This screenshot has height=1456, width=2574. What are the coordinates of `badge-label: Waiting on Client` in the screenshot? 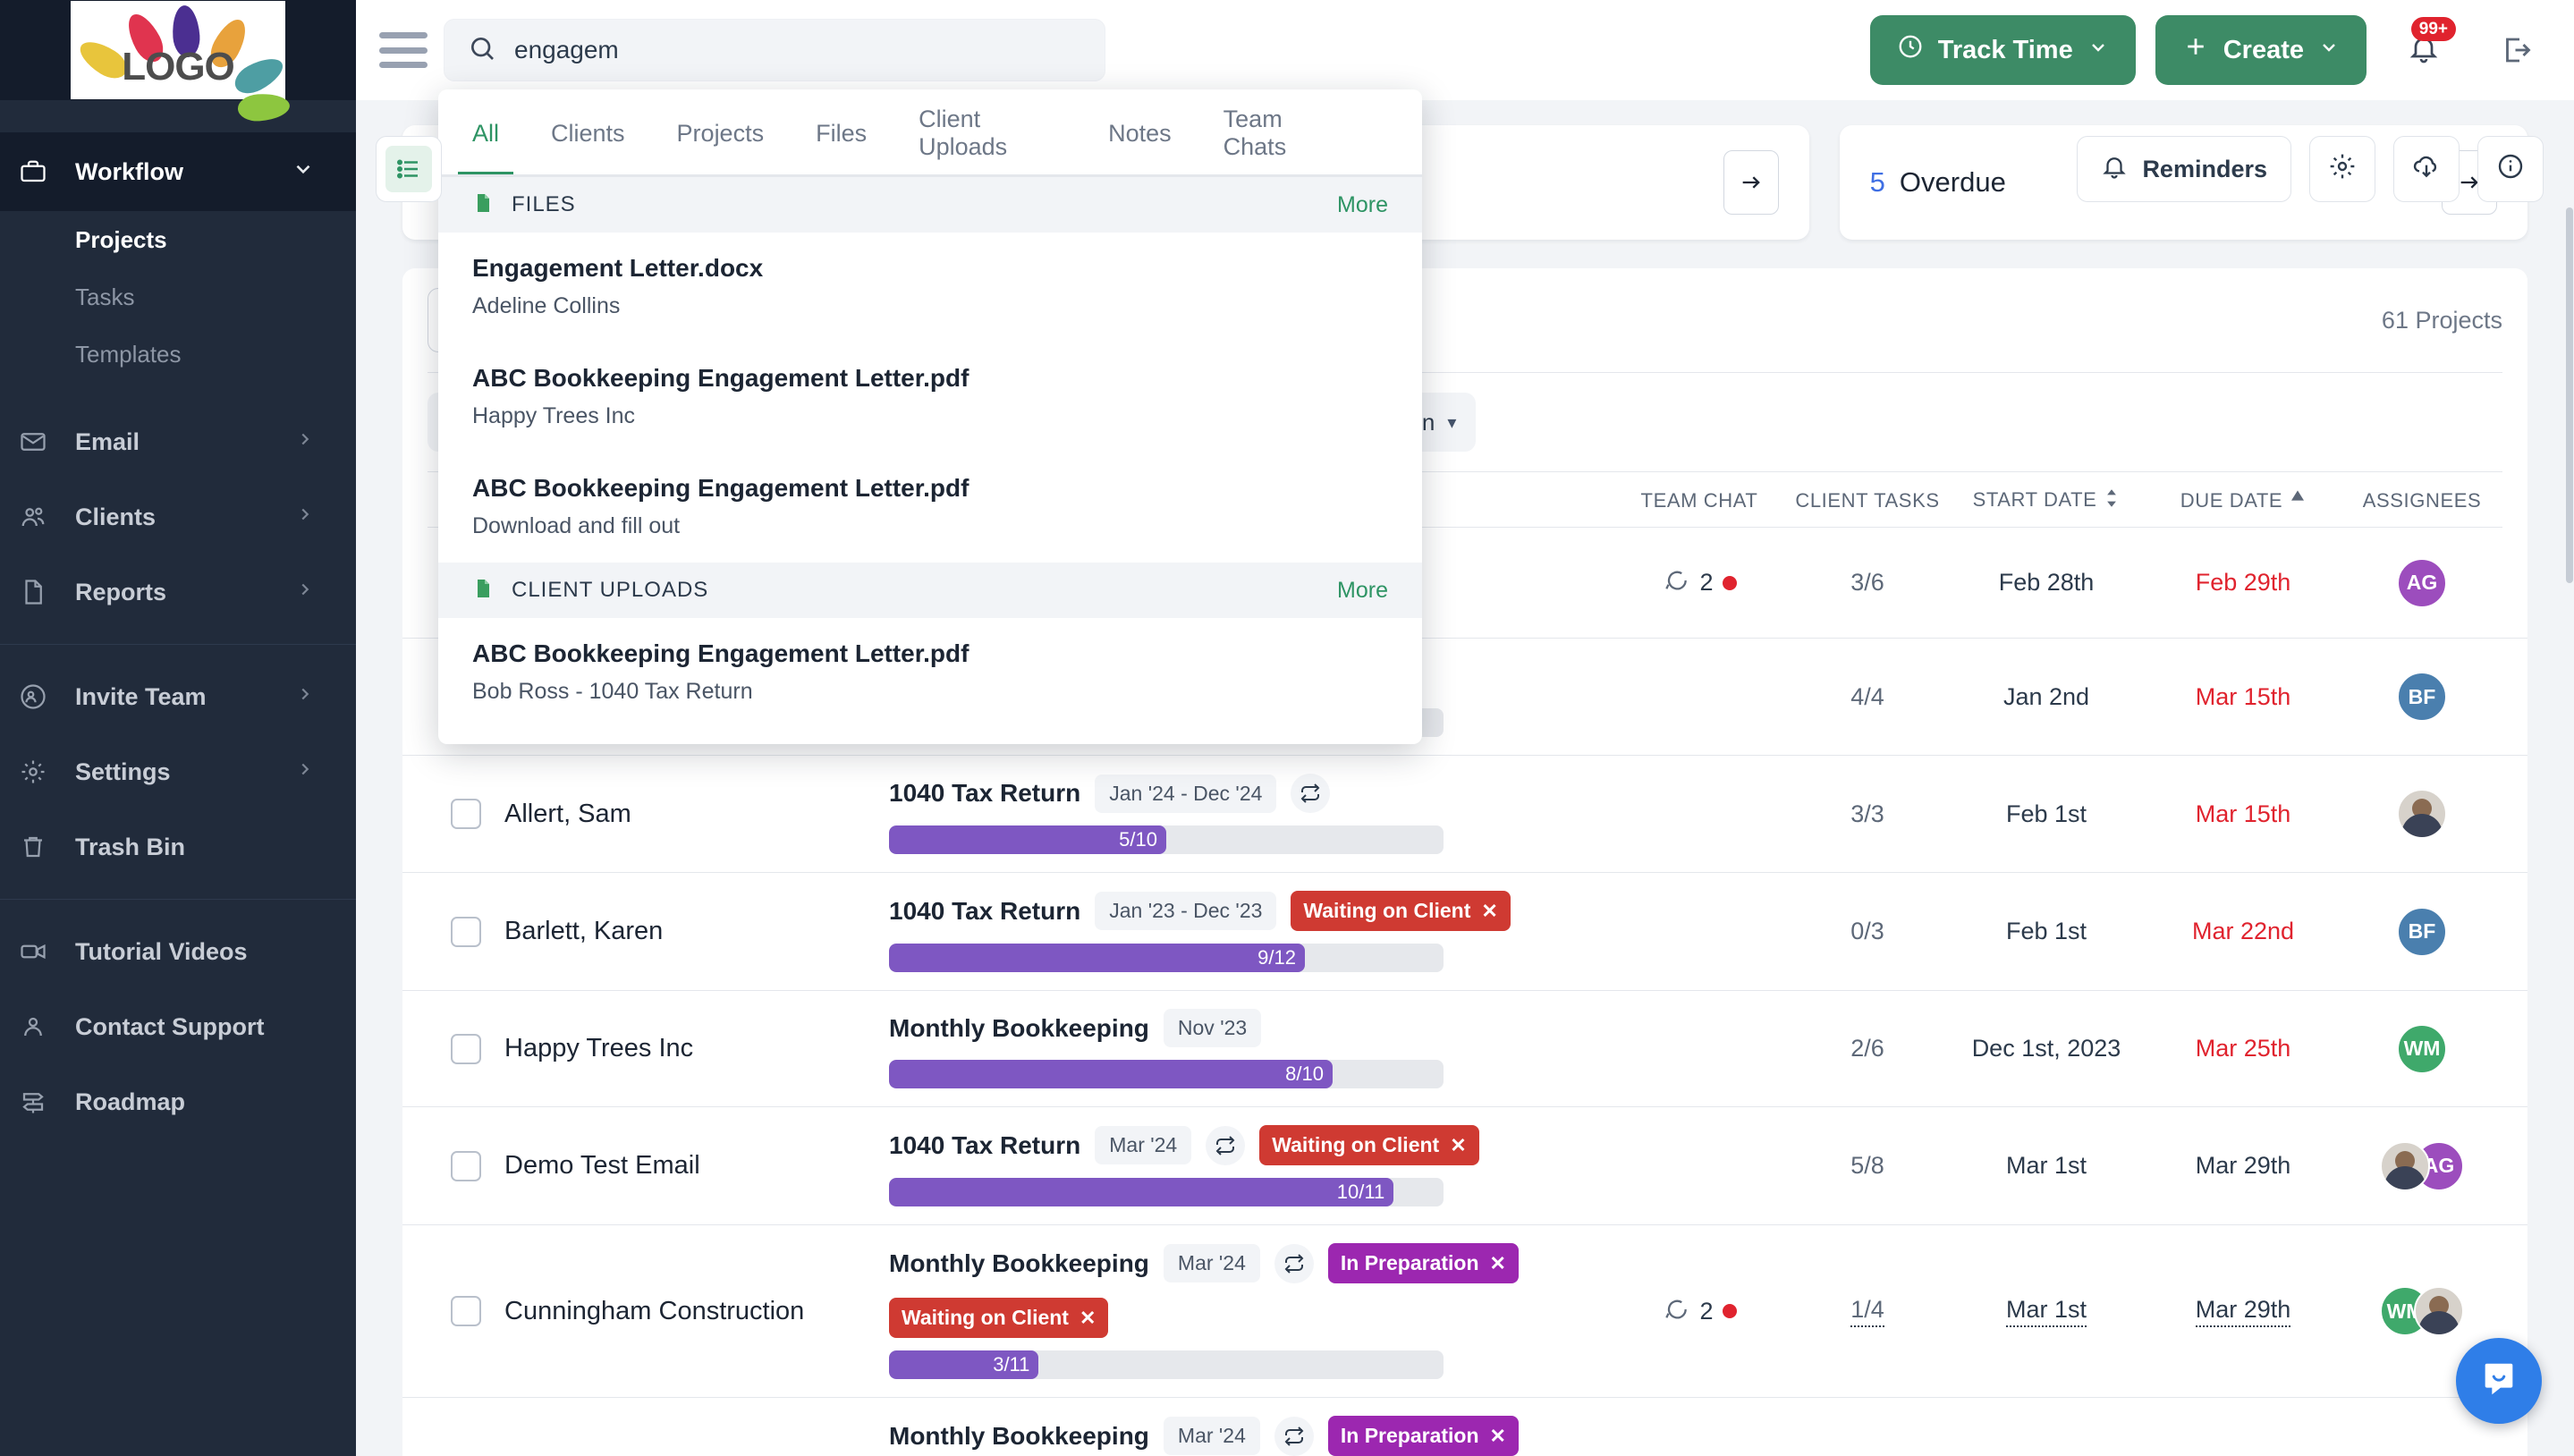 It's located at (985, 1317).